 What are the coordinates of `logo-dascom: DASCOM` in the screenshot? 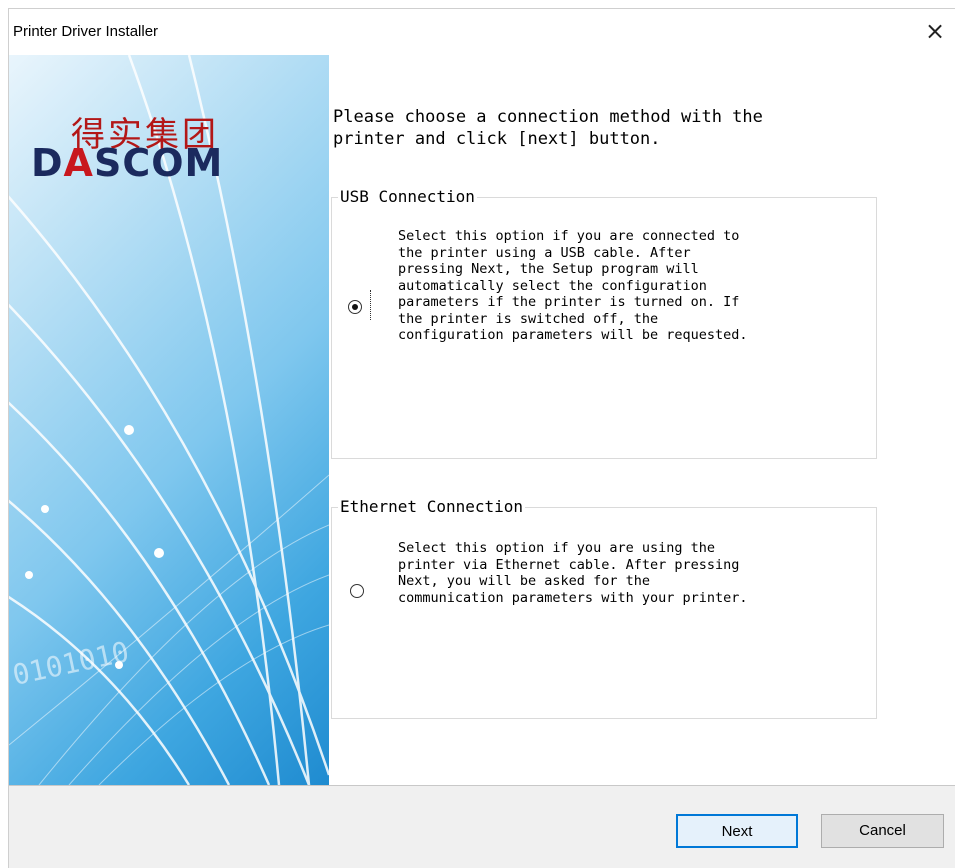 It's located at (127, 163).